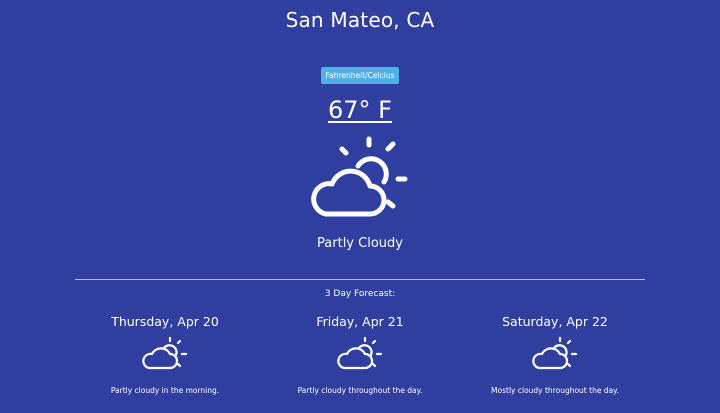 This screenshot has width=720, height=413. Describe the element at coordinates (360, 321) in the screenshot. I see `forecast-day-name: Friday, Apr 21` at that location.